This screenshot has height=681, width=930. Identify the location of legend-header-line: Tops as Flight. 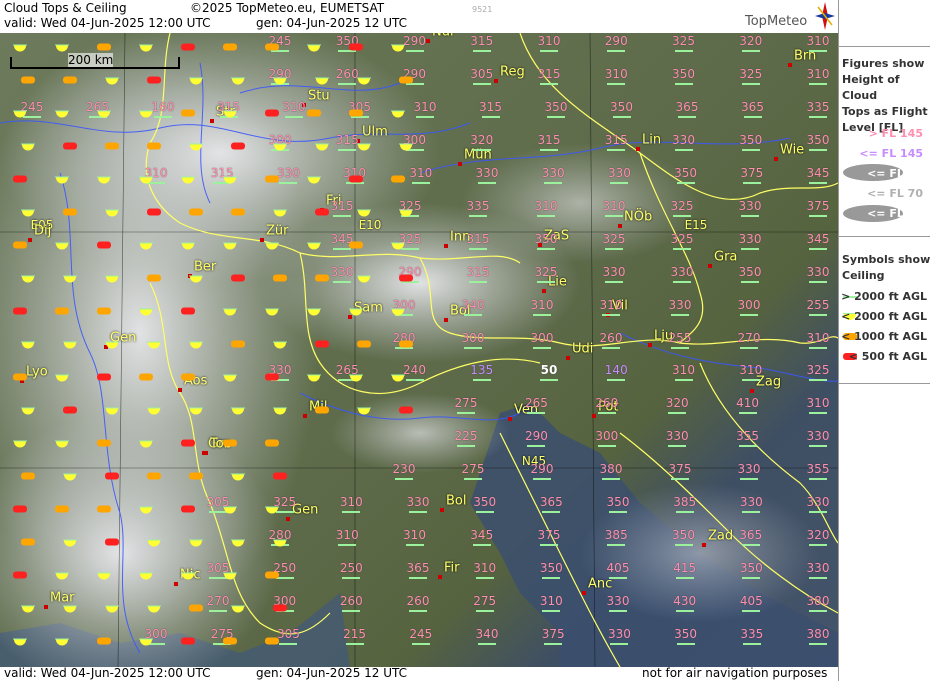
(885, 111).